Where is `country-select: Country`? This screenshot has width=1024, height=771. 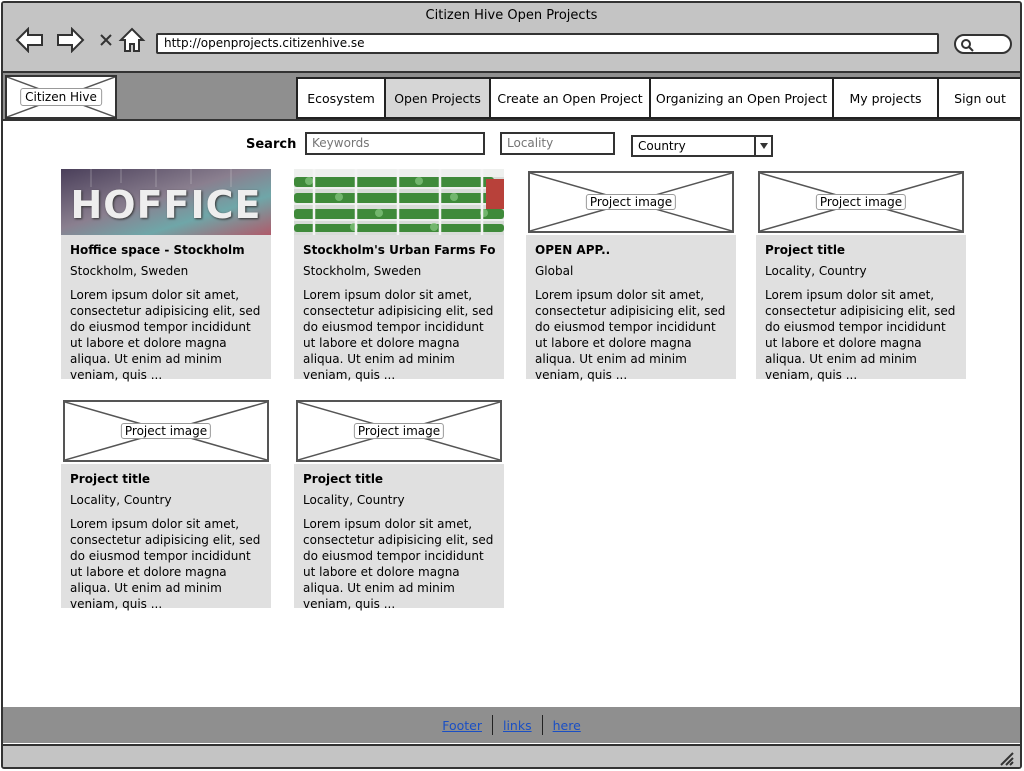 country-select: Country is located at coordinates (702, 146).